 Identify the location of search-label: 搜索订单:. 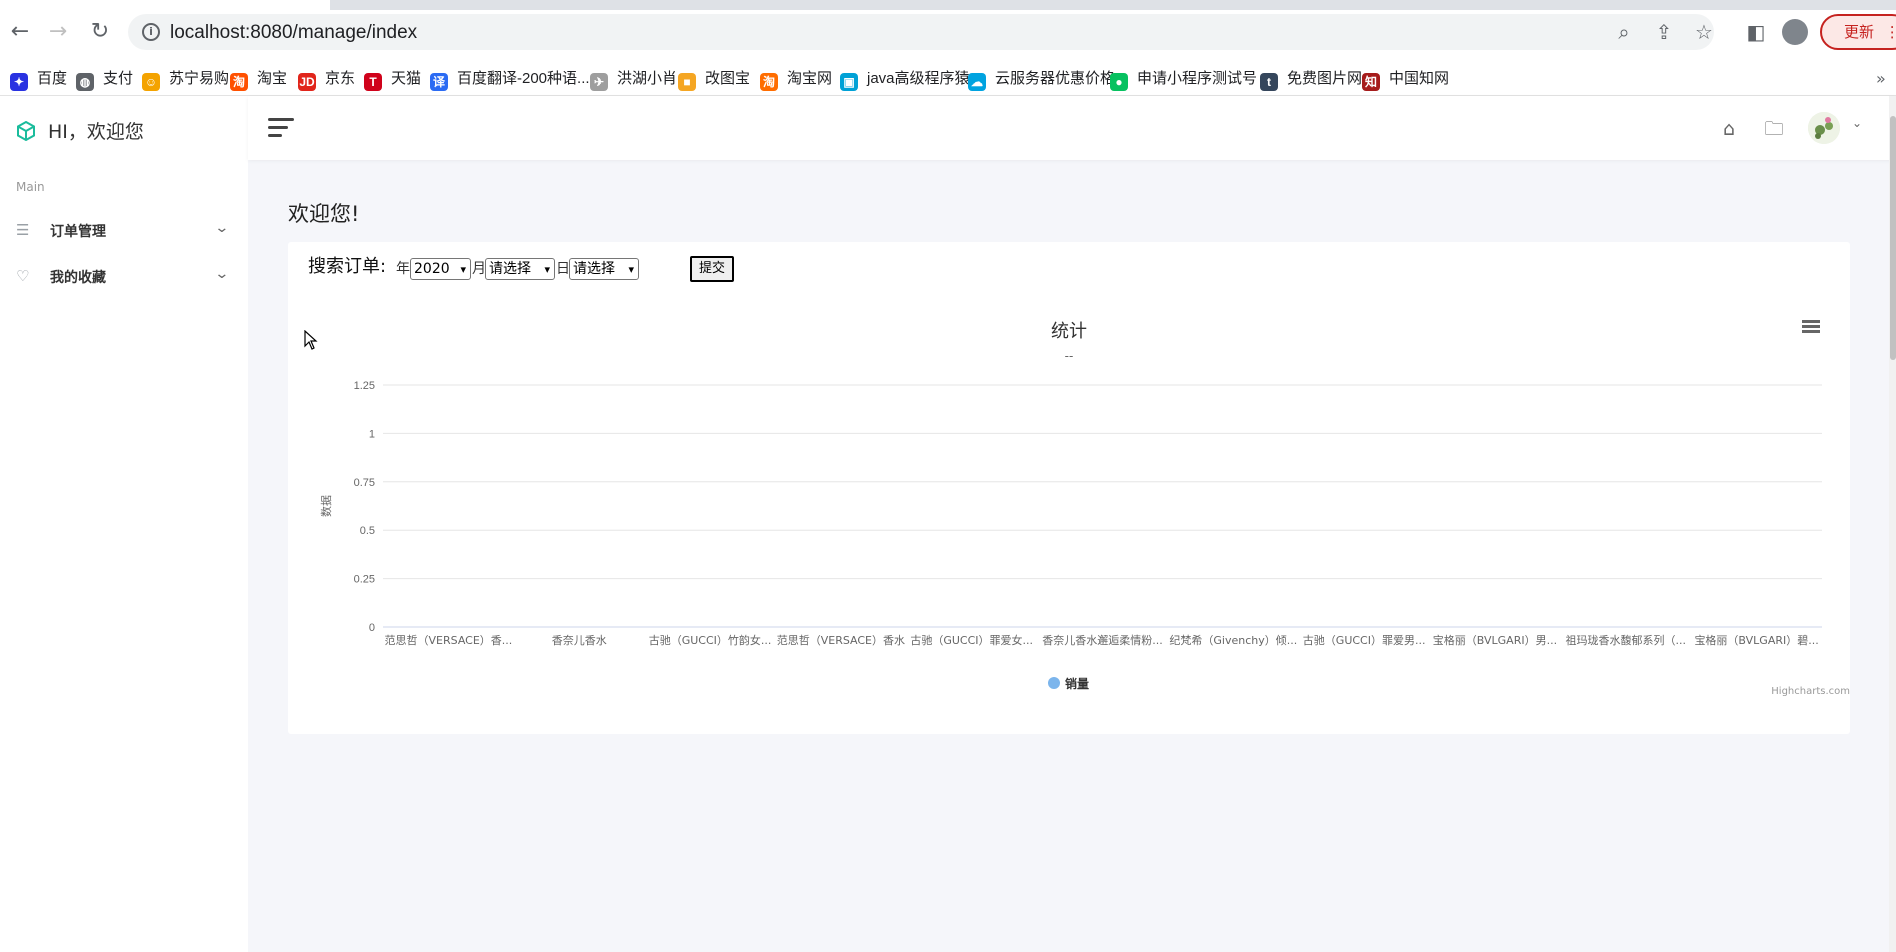
(347, 266).